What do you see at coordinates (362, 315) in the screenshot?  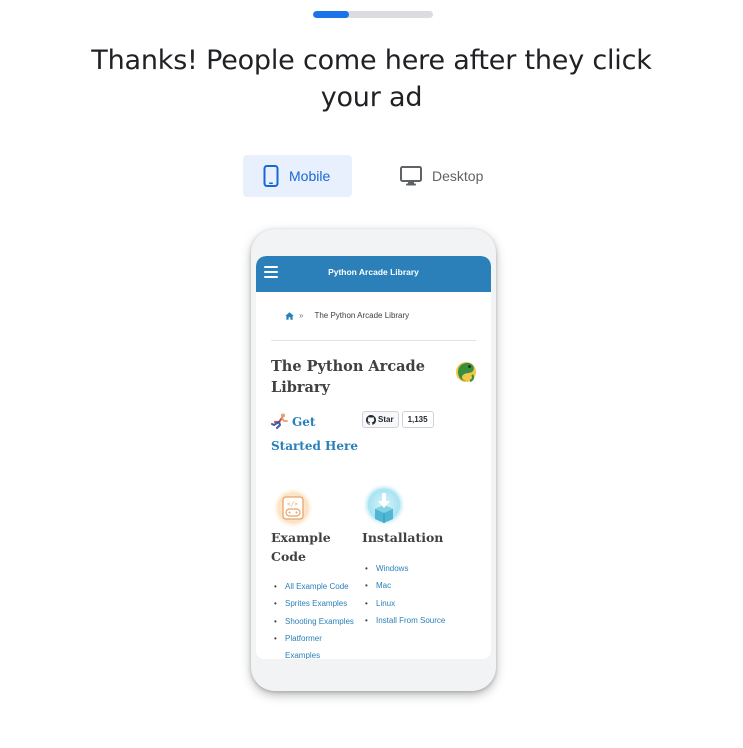 I see `breadcrumb-current: The Python Arcade Library` at bounding box center [362, 315].